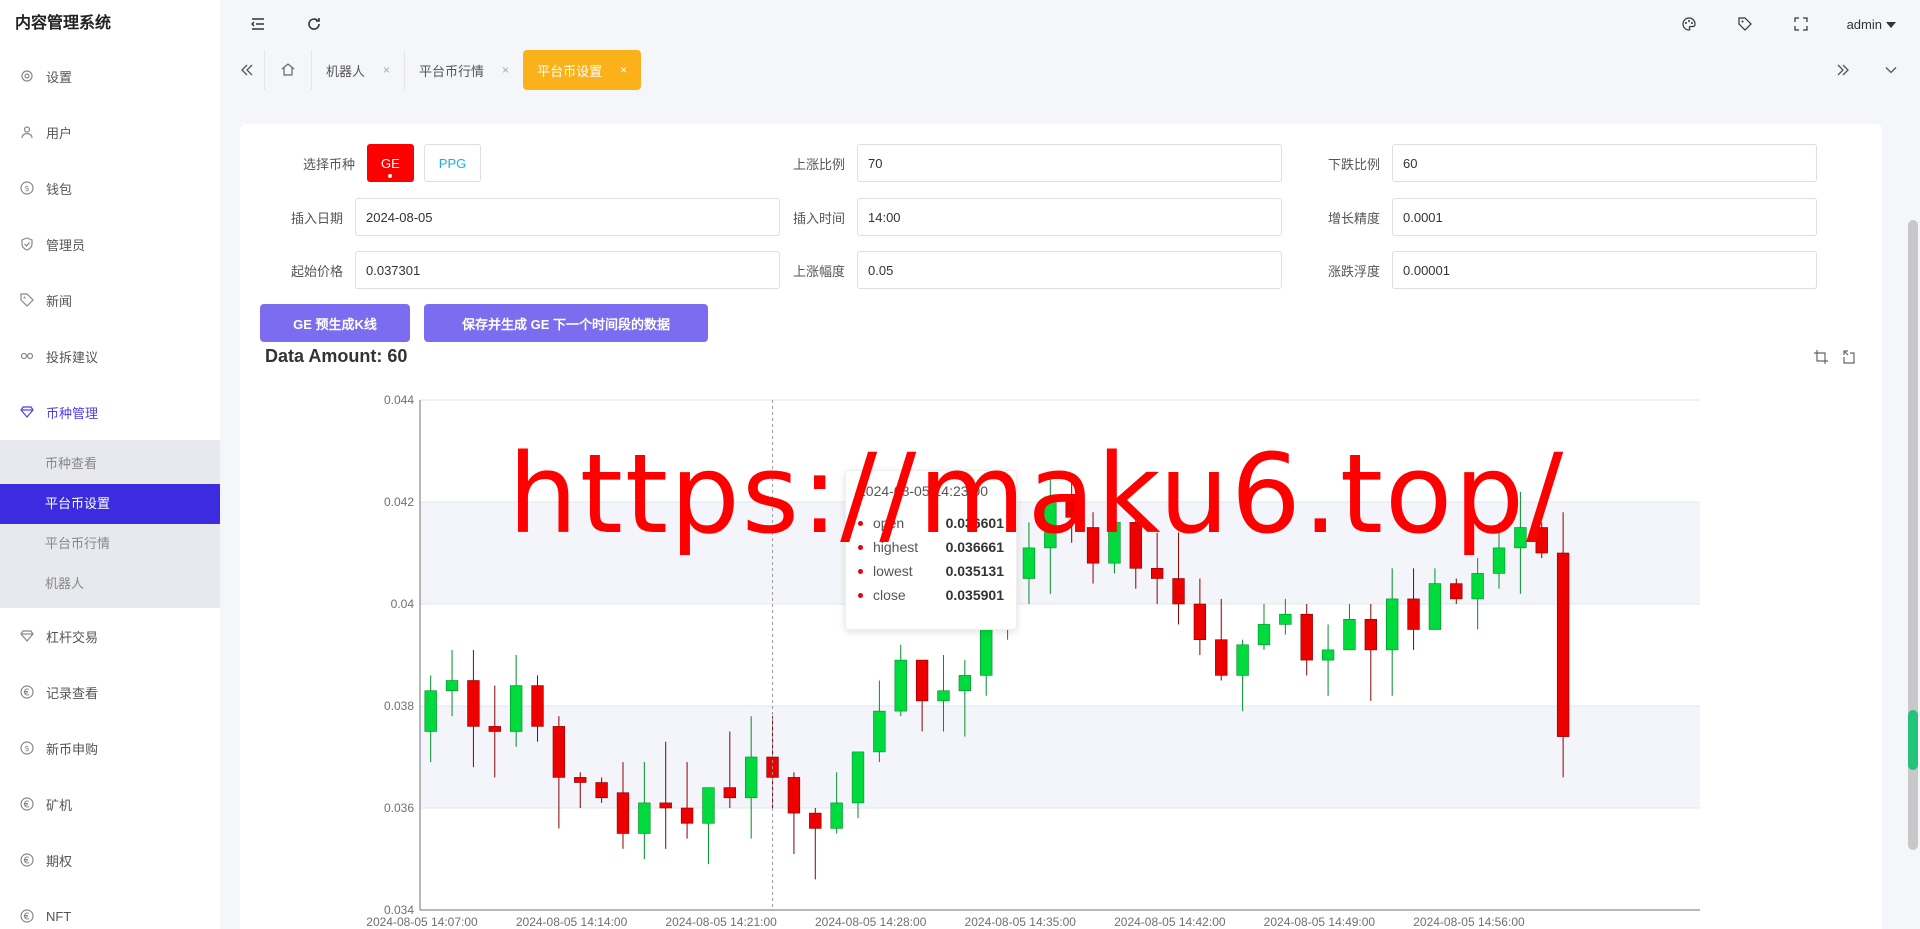 This screenshot has height=929, width=1920. What do you see at coordinates (328, 164) in the screenshot?
I see `coin-select-label: 选择币种` at bounding box center [328, 164].